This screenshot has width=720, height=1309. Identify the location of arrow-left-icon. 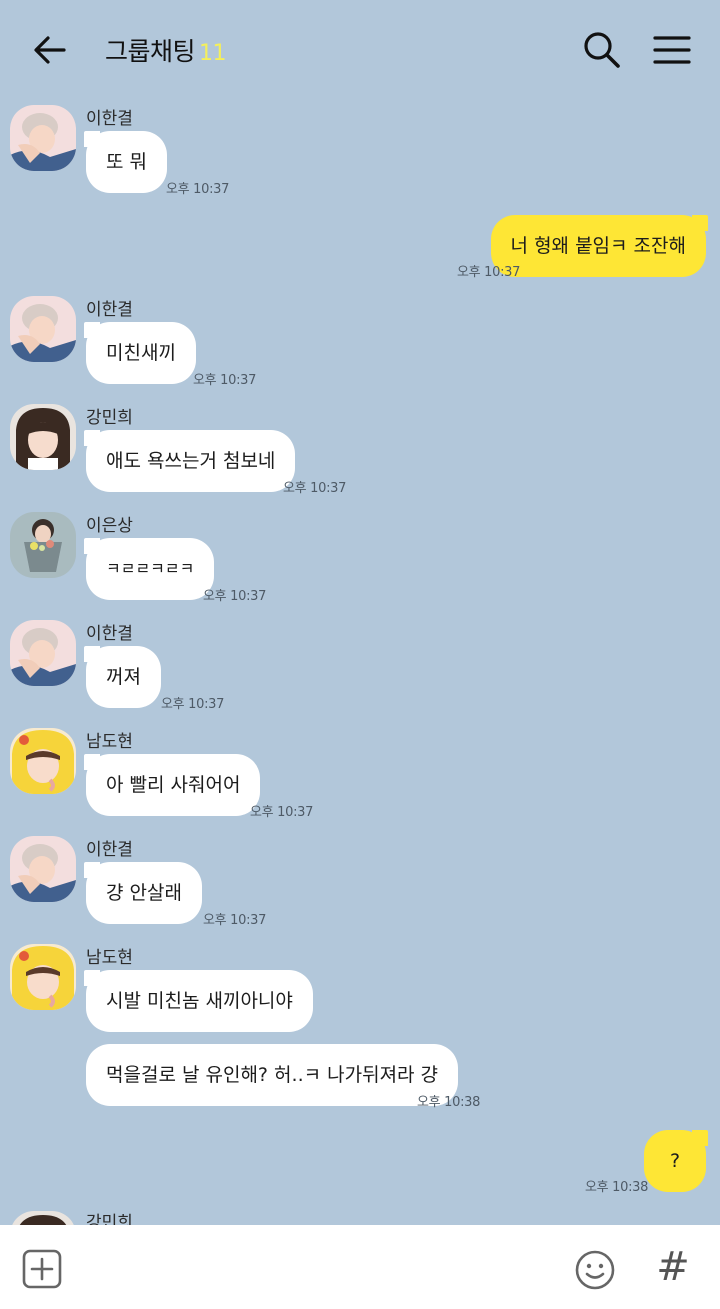
(50, 50).